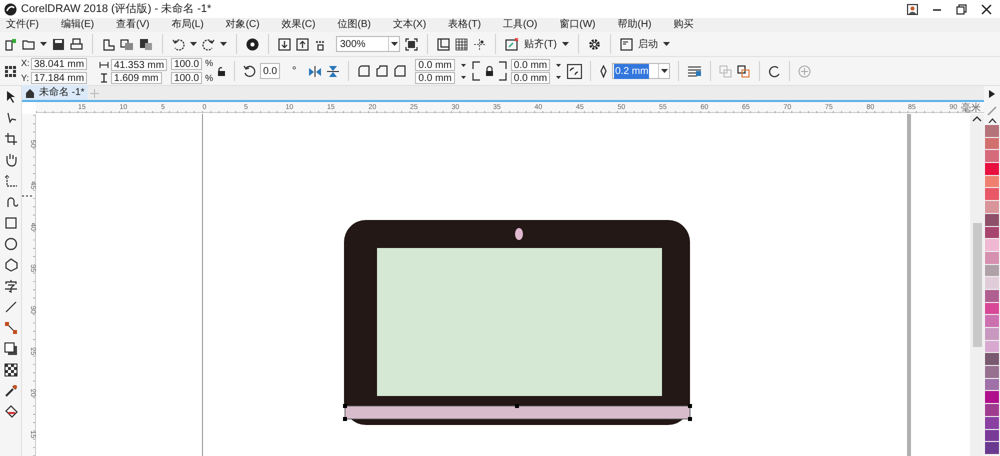 Image resolution: width=1000 pixels, height=456 pixels. Describe the element at coordinates (912, 9) in the screenshot. I see `user-account-icon` at that location.